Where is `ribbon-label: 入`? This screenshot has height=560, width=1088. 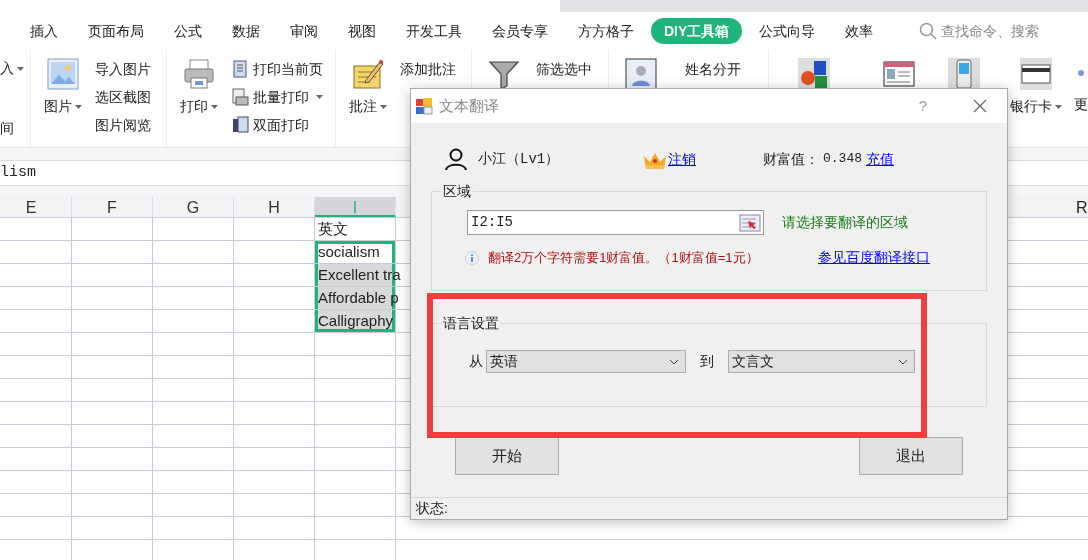 ribbon-label: 入 is located at coordinates (7, 68).